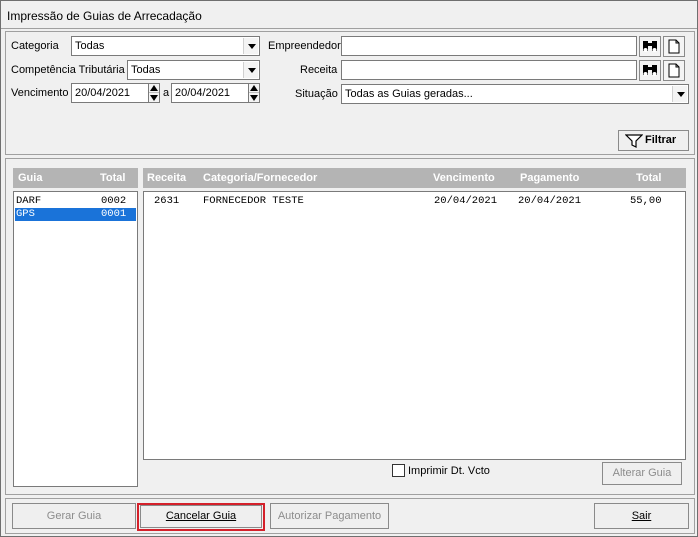 The height and width of the screenshot is (537, 698). What do you see at coordinates (104, 16) in the screenshot?
I see `window-title: Impressão de Guias de Arrecadação` at bounding box center [104, 16].